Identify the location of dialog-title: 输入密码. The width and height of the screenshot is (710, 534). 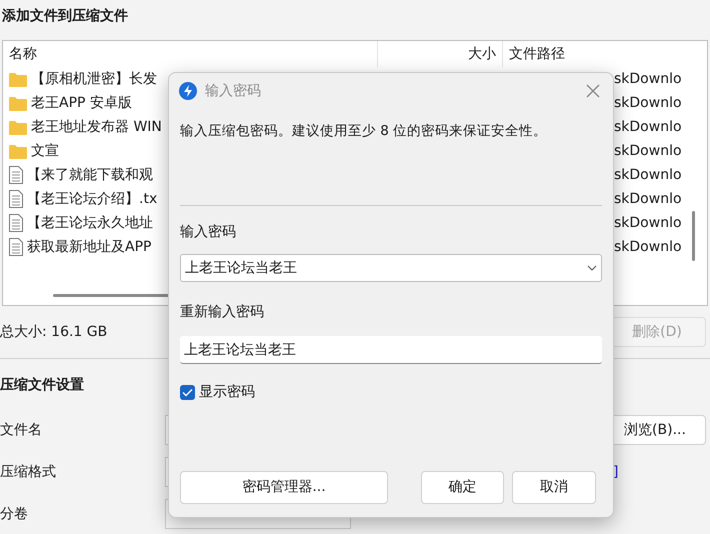
(233, 91).